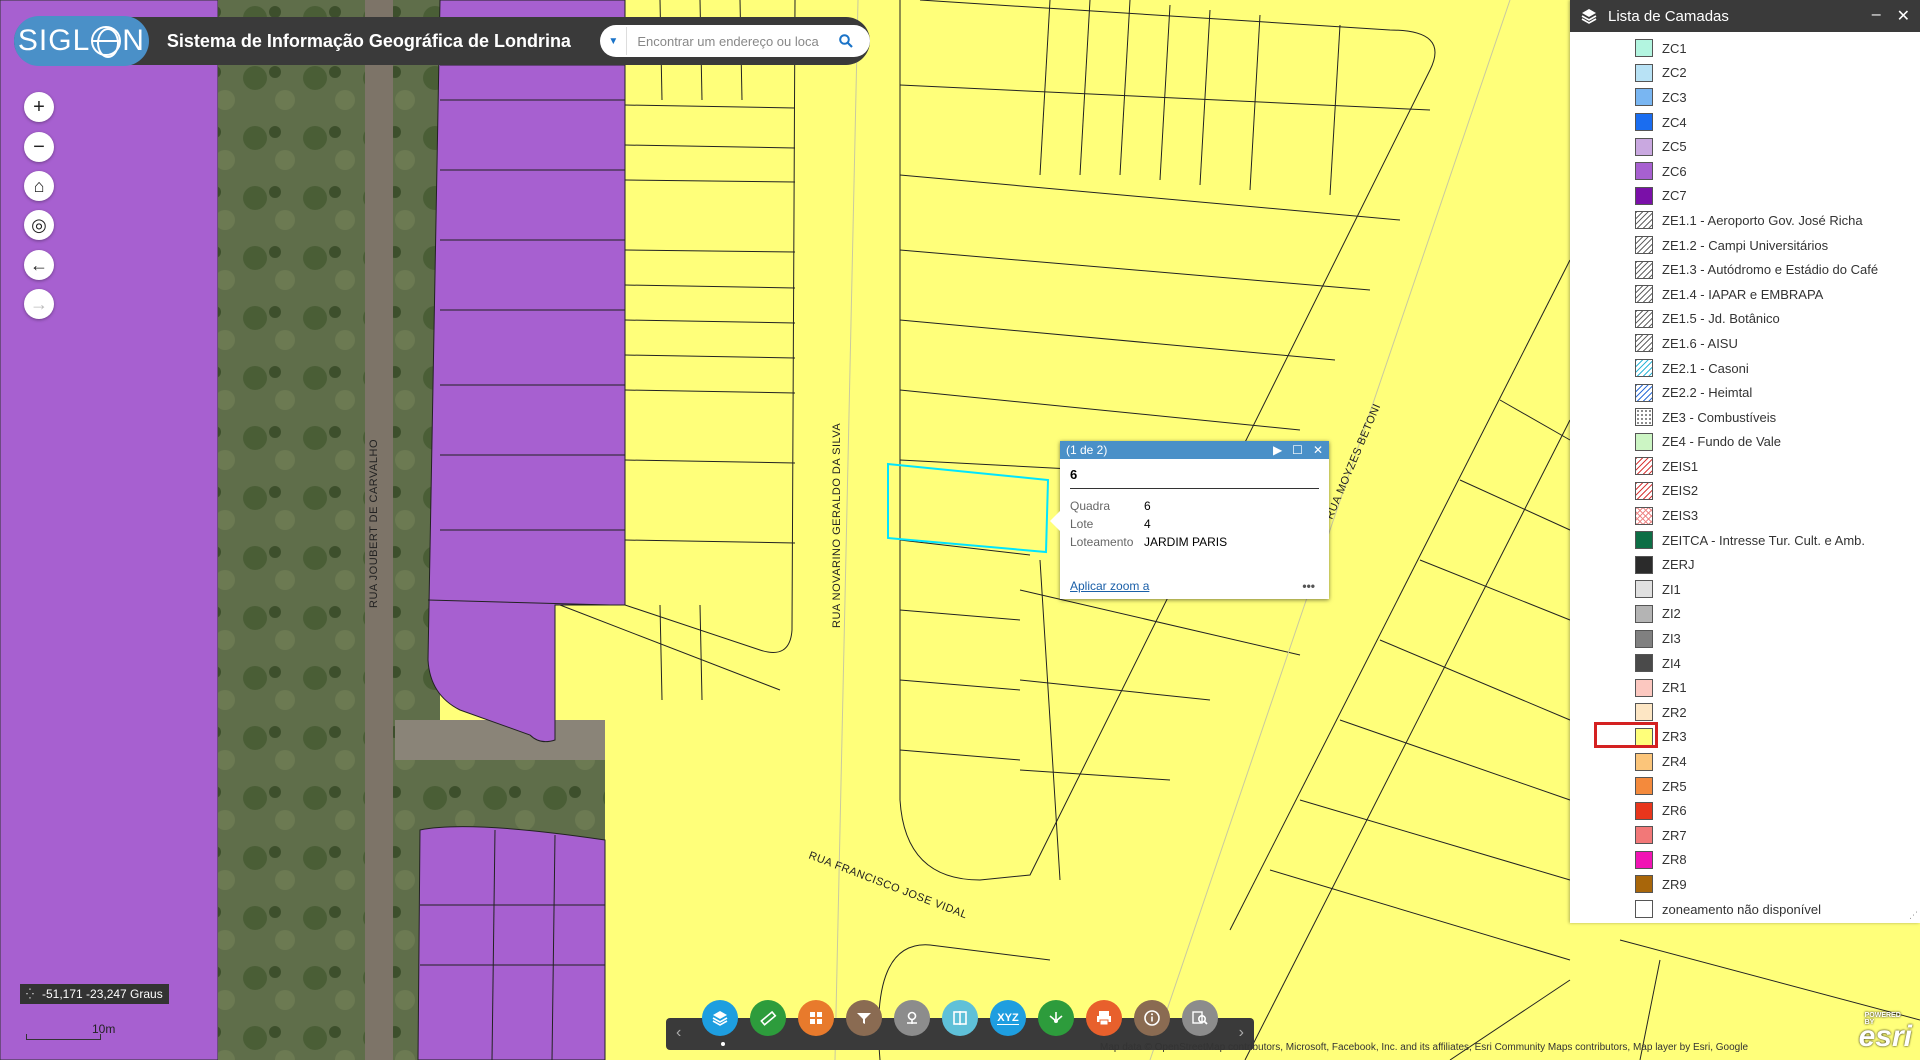 This screenshot has width=1920, height=1060. I want to click on search-source-dropdown: ▼, so click(613, 41).